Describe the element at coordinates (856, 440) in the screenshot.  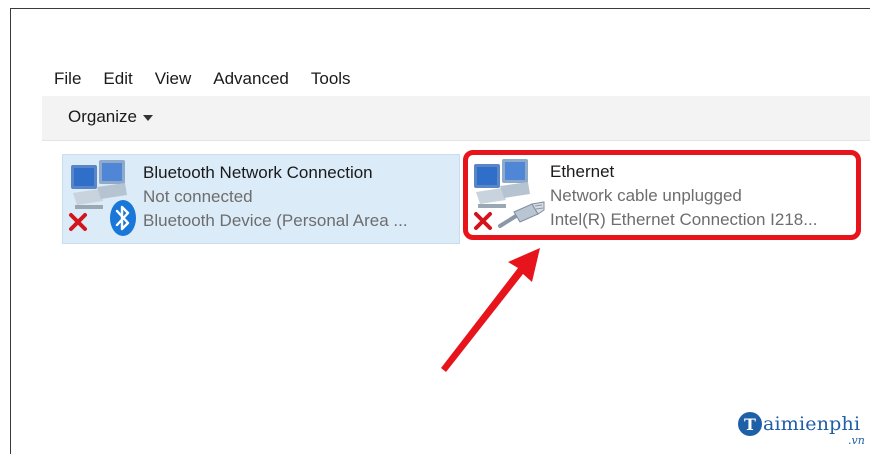
I see `watermark-suffix: .vn` at that location.